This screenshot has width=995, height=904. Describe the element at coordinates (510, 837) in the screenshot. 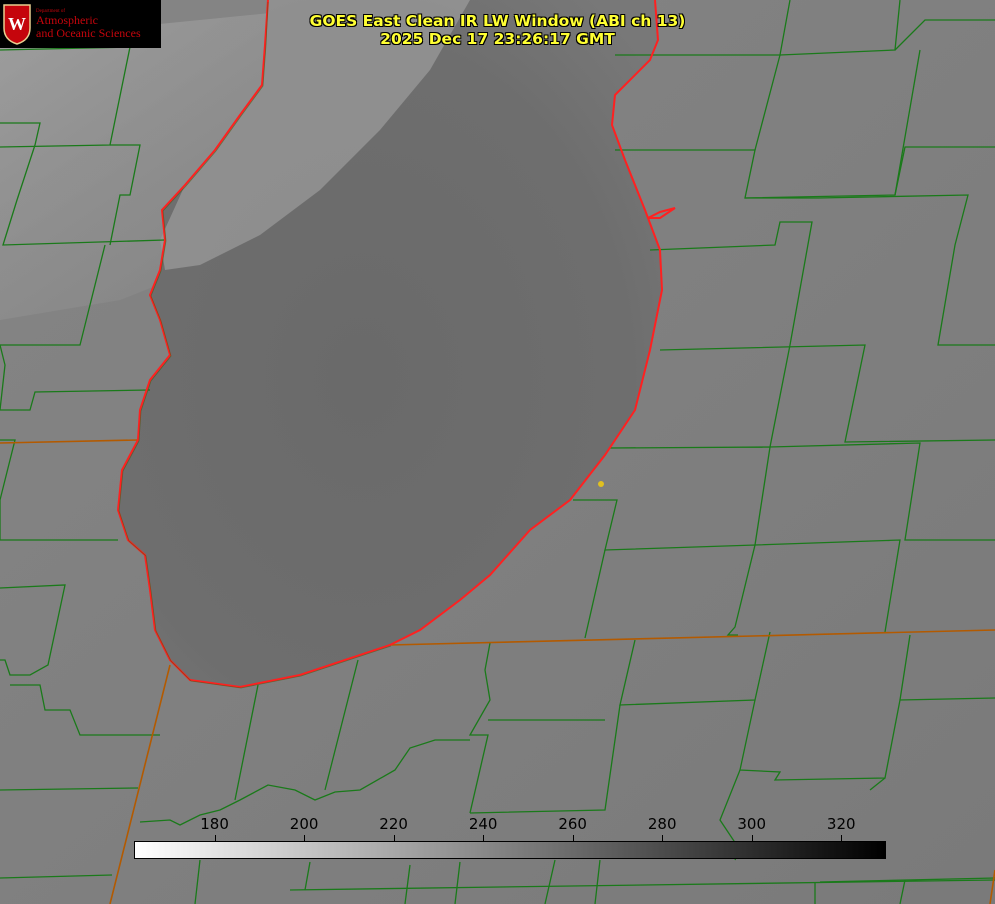

I see `colorbar-legend: 180 200 220 240 260 280 300 320` at that location.